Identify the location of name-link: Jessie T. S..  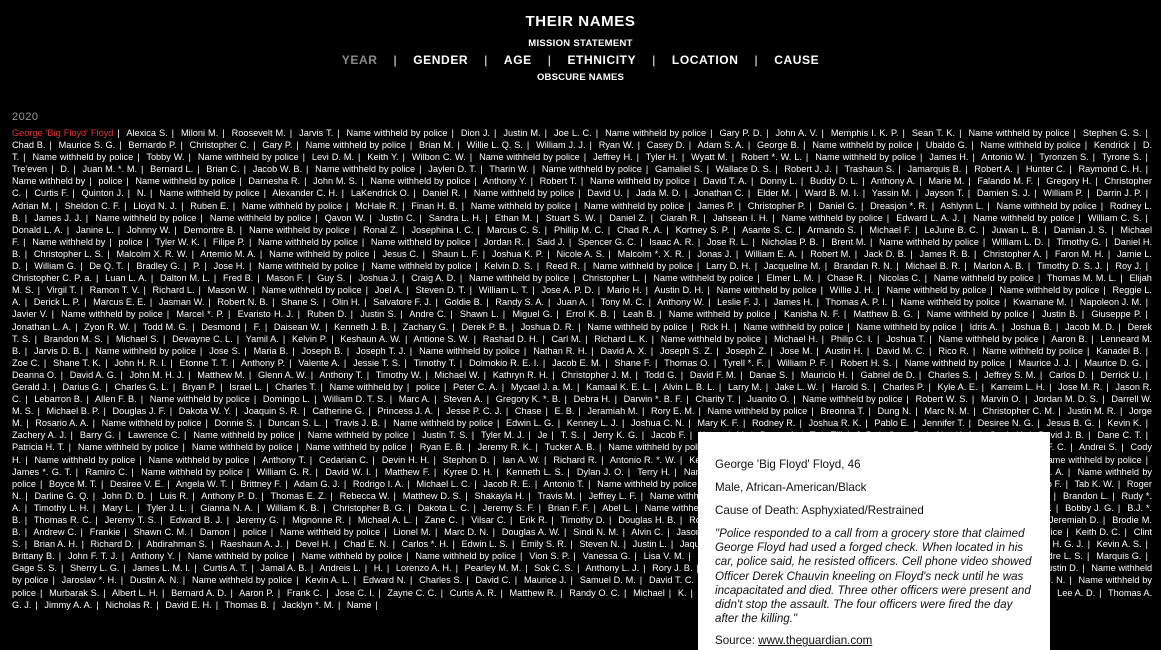
(376, 363).